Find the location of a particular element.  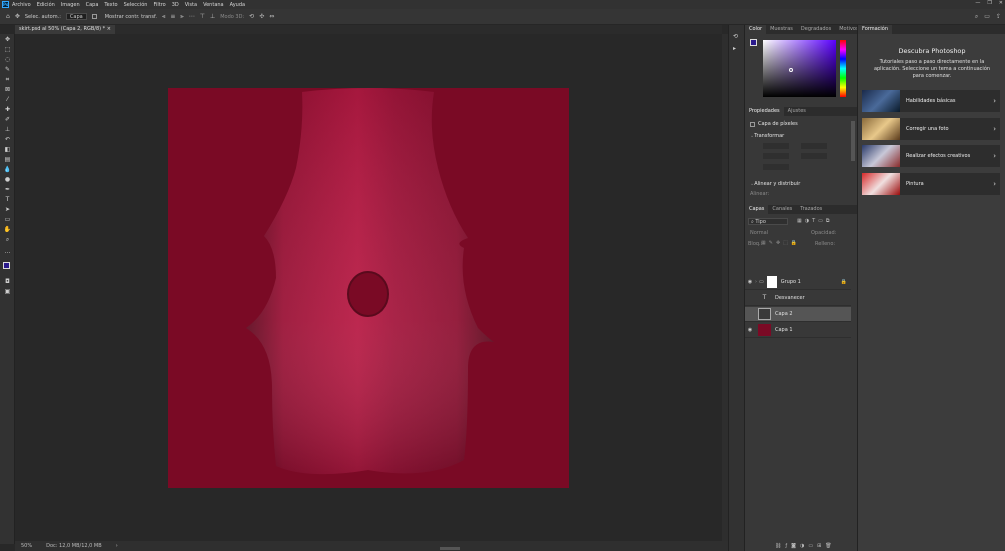

layer-mask-thumbnail is located at coordinates (771, 282).